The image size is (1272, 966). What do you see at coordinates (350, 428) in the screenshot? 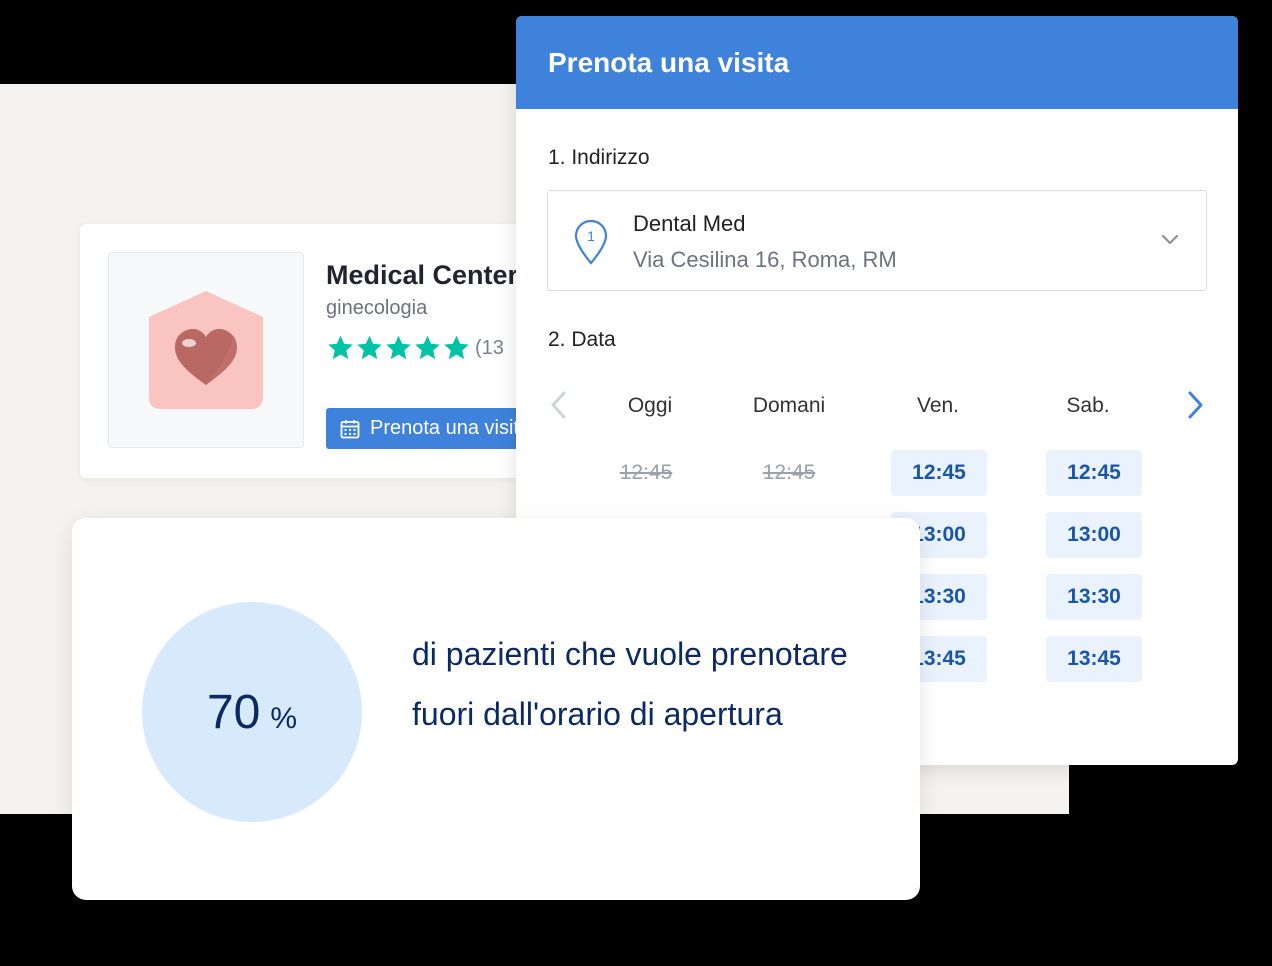
I see `calendar-icon` at bounding box center [350, 428].